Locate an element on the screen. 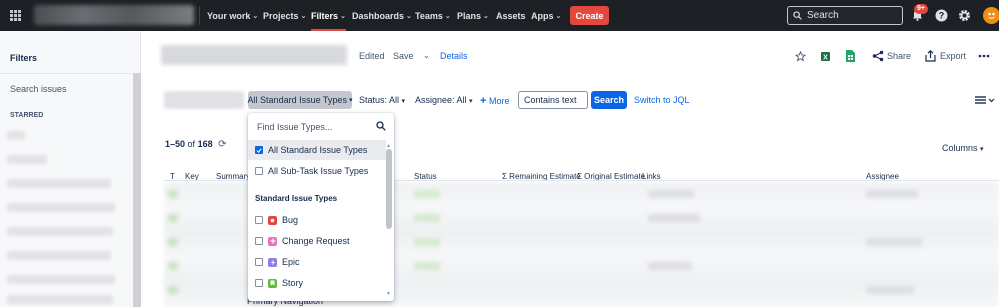  option-all-subtask-issue-types: All Sub-Task Issue Types is located at coordinates (317, 171).